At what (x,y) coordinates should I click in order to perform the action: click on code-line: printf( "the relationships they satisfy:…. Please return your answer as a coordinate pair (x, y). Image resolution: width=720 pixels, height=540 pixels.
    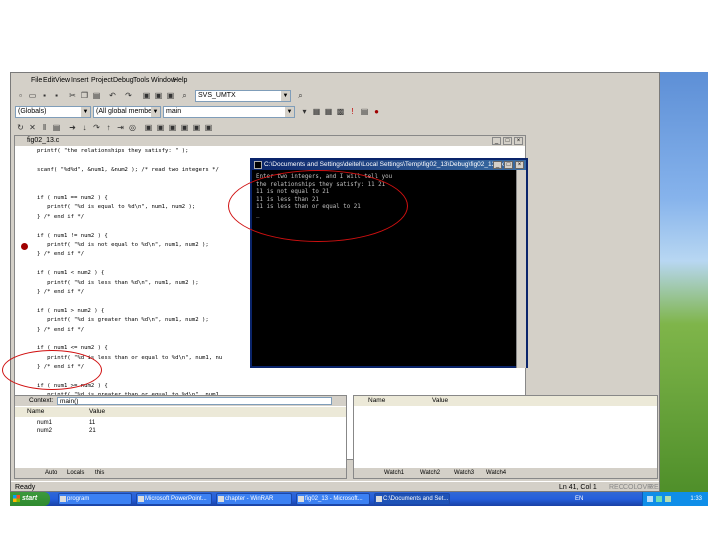
    Looking at the image, I should click on (113, 151).